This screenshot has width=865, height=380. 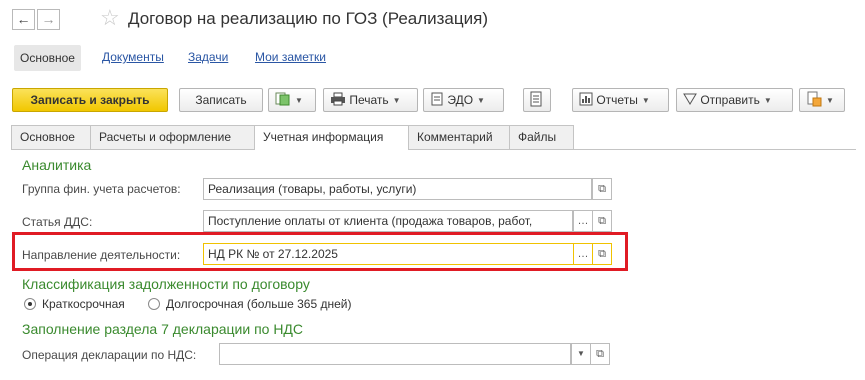 What do you see at coordinates (395, 354) in the screenshot?
I see `vat-operation-field` at bounding box center [395, 354].